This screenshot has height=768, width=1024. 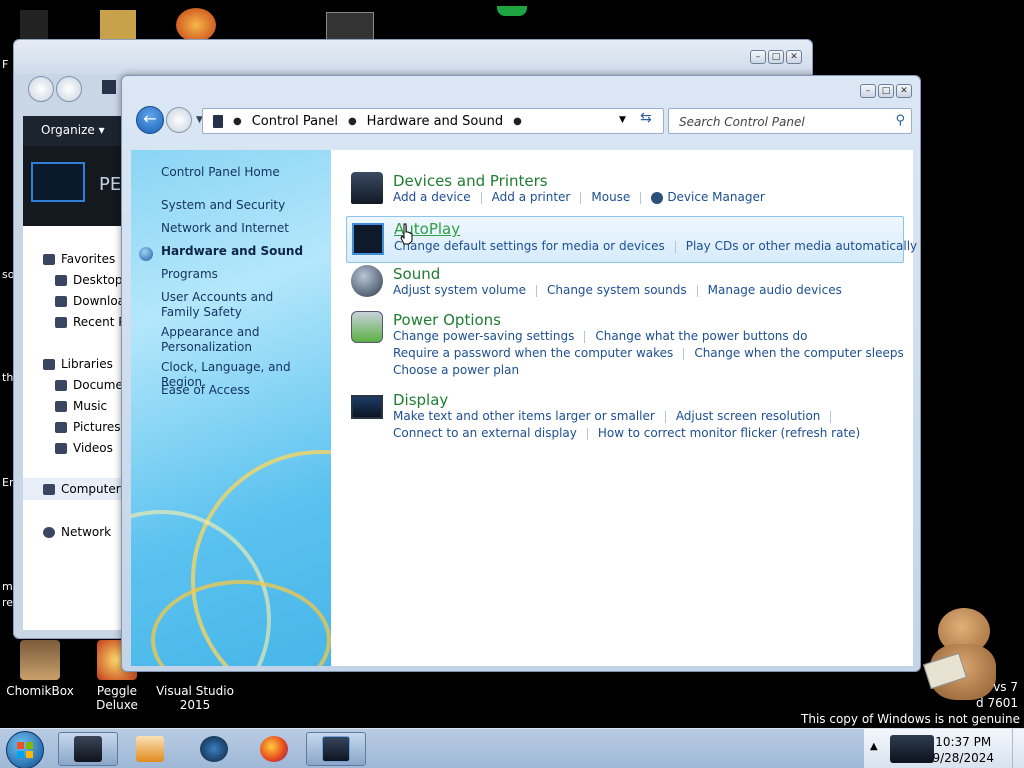 I want to click on show-hidden-icons-button: ▲, so click(x=874, y=746).